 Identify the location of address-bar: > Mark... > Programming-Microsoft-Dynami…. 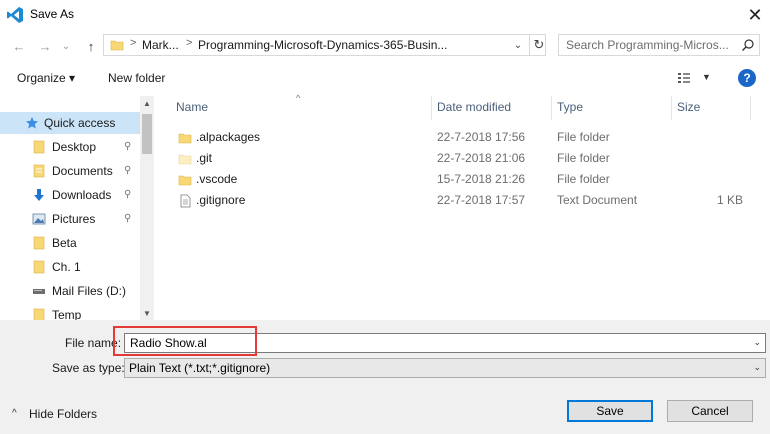
(324, 45).